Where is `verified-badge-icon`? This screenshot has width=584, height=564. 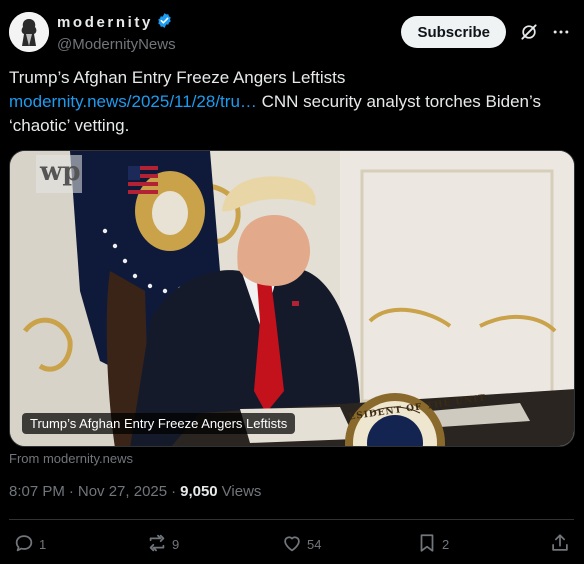
verified-badge-icon is located at coordinates (164, 23).